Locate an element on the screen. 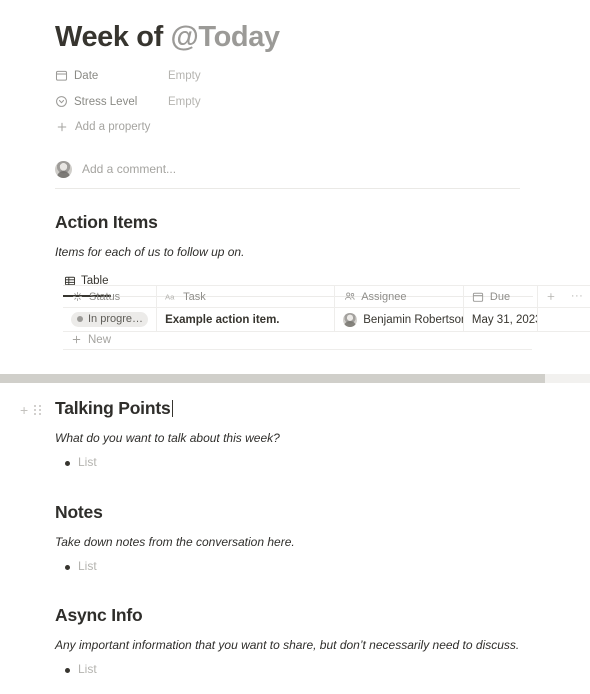  table-header-row: Status Aa Task Assignee Due ··· is located at coordinates (326, 296).